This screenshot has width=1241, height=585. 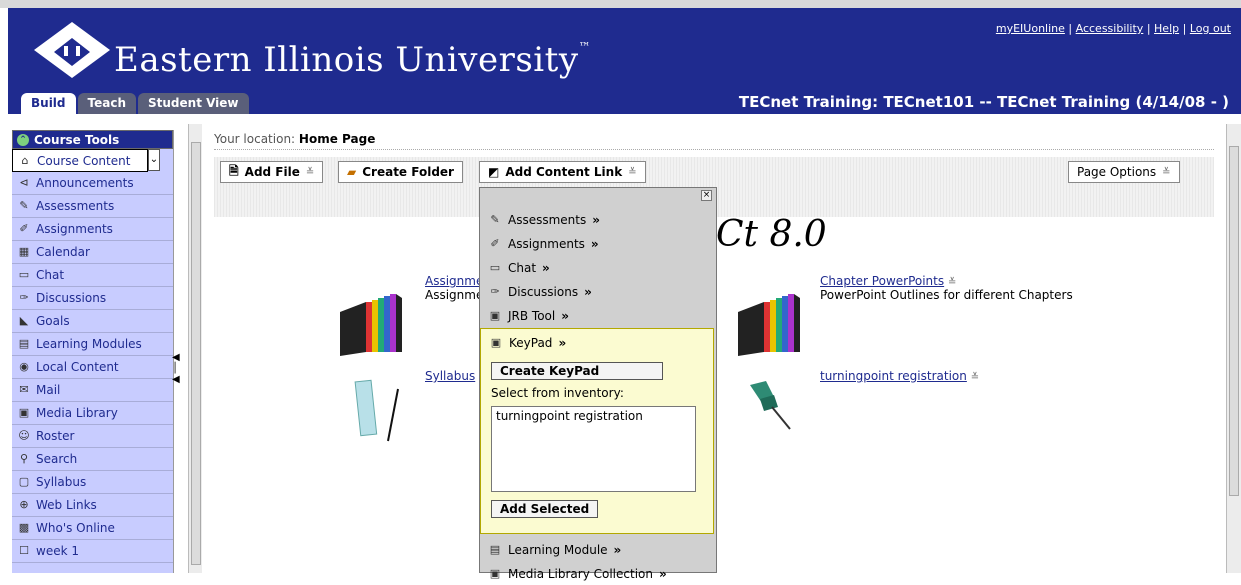 What do you see at coordinates (495, 219) in the screenshot?
I see `assessment-icon: ✎` at bounding box center [495, 219].